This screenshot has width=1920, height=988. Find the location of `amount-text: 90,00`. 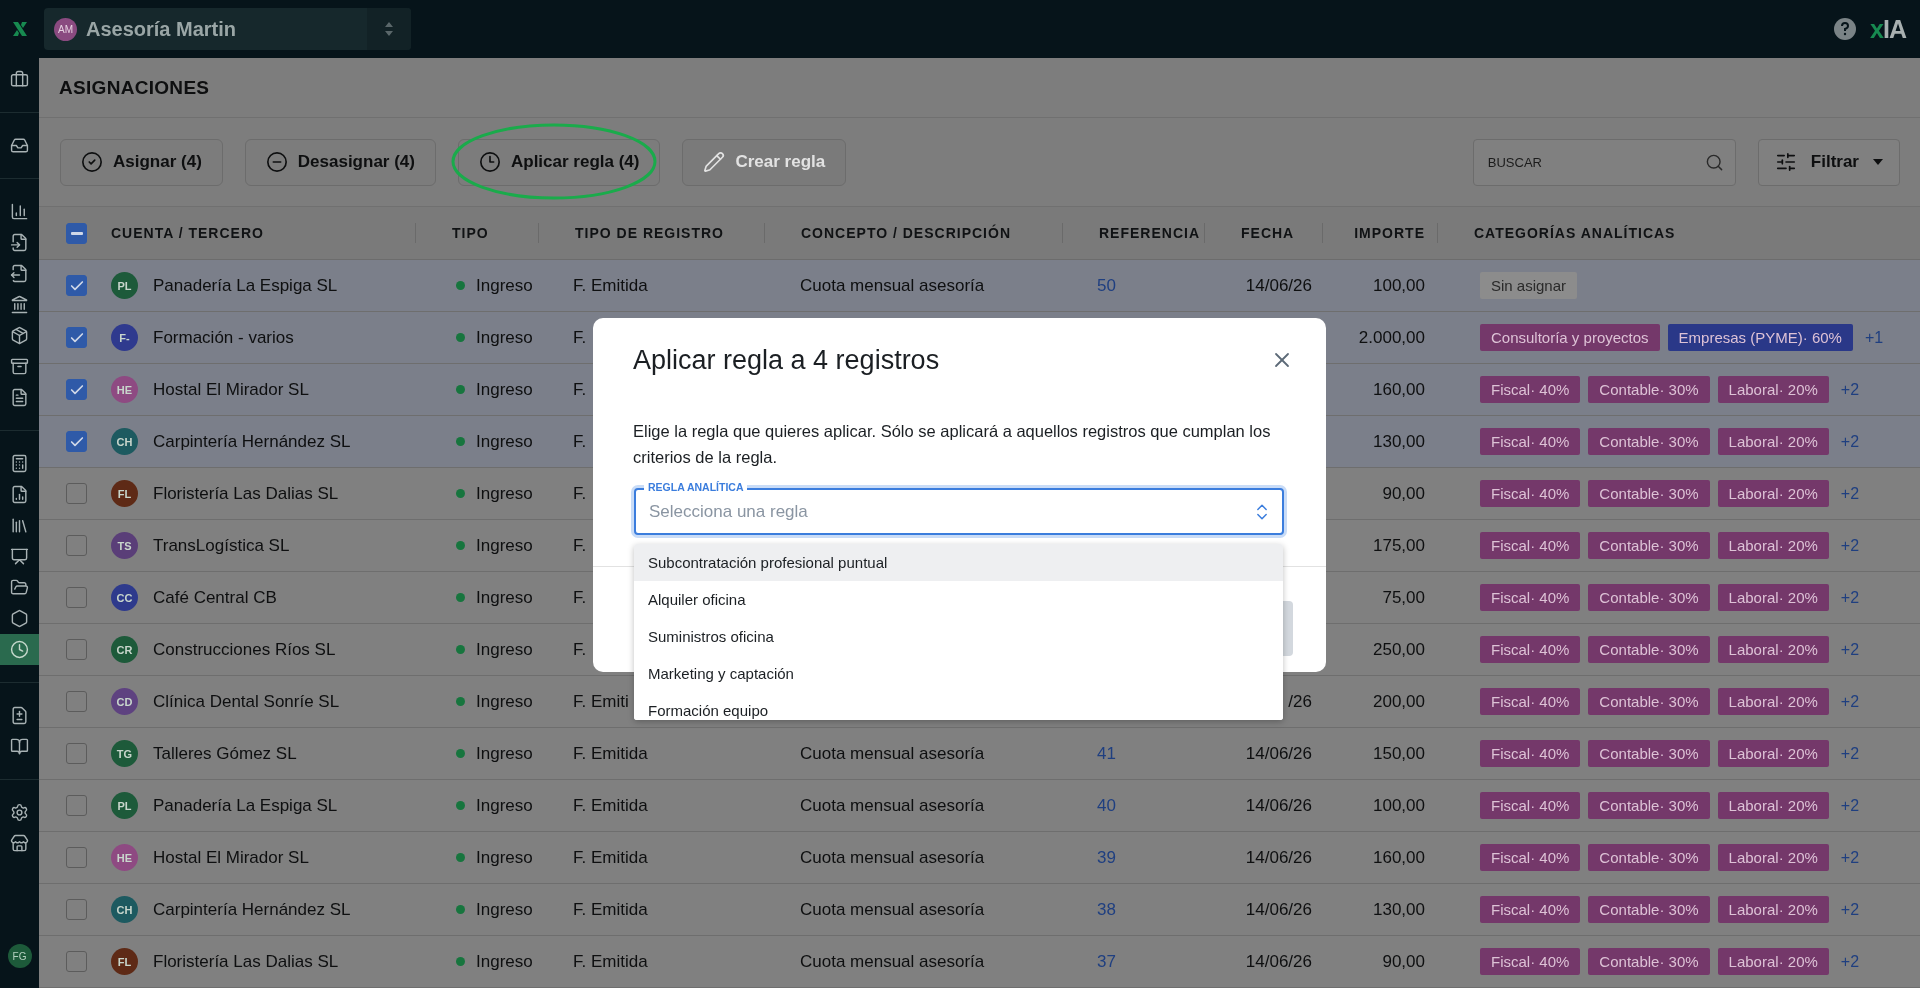

amount-text: 90,00 is located at coordinates (1403, 961).